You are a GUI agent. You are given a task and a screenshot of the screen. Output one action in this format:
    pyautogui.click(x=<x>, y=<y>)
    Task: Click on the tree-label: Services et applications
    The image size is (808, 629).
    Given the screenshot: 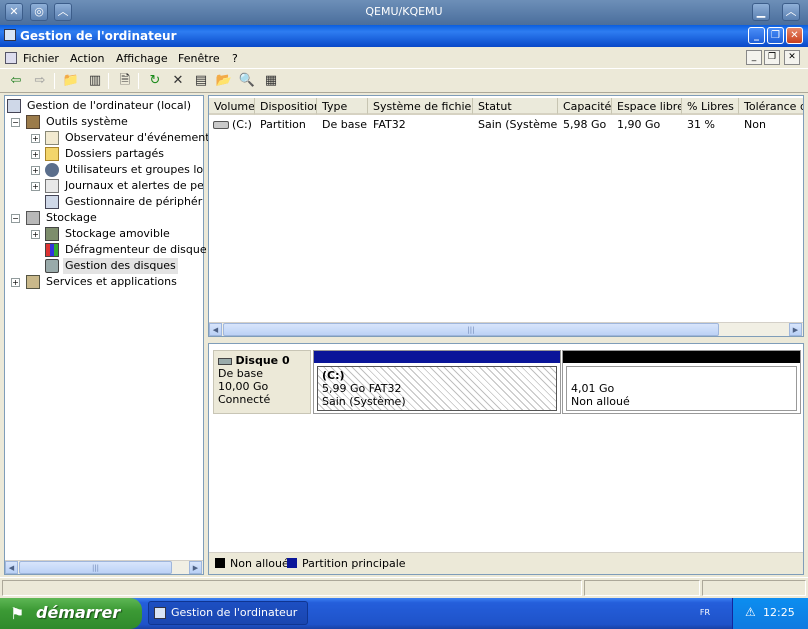 What is the action you would take?
    pyautogui.click(x=111, y=281)
    